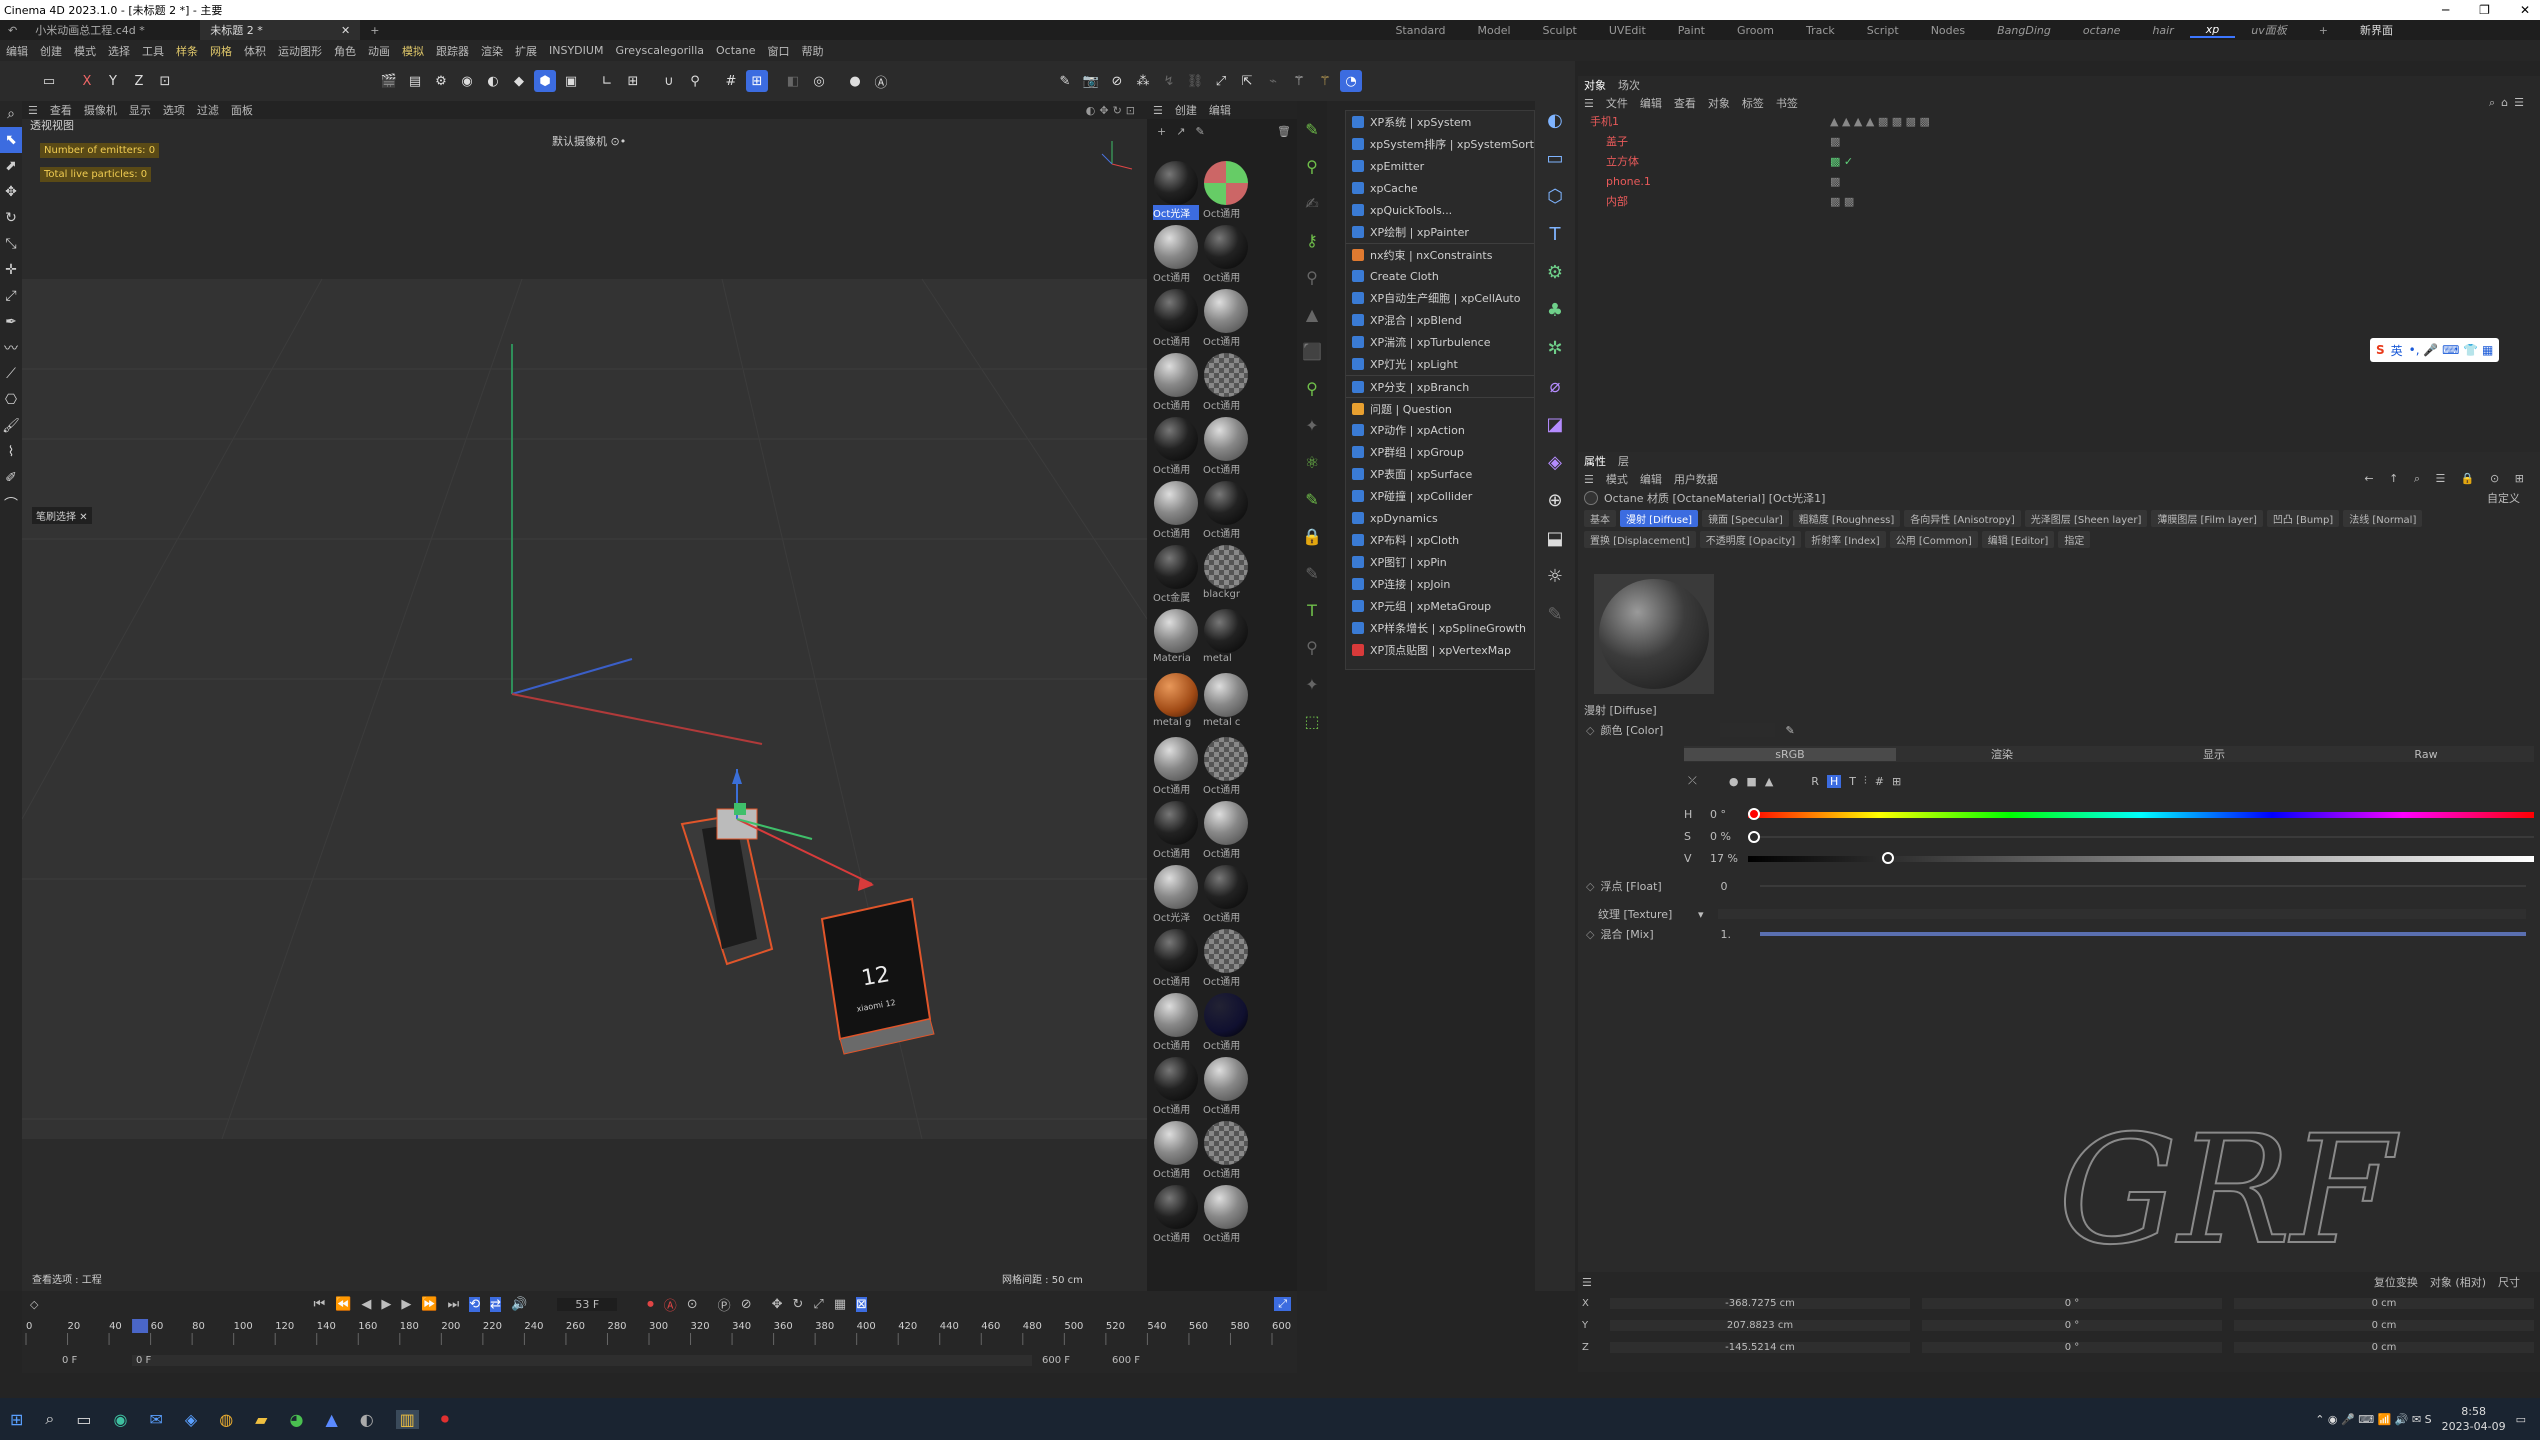 The width and height of the screenshot is (2540, 1440). I want to click on plugin-menu-item: nx约束 | nxConstraints, so click(1440, 254).